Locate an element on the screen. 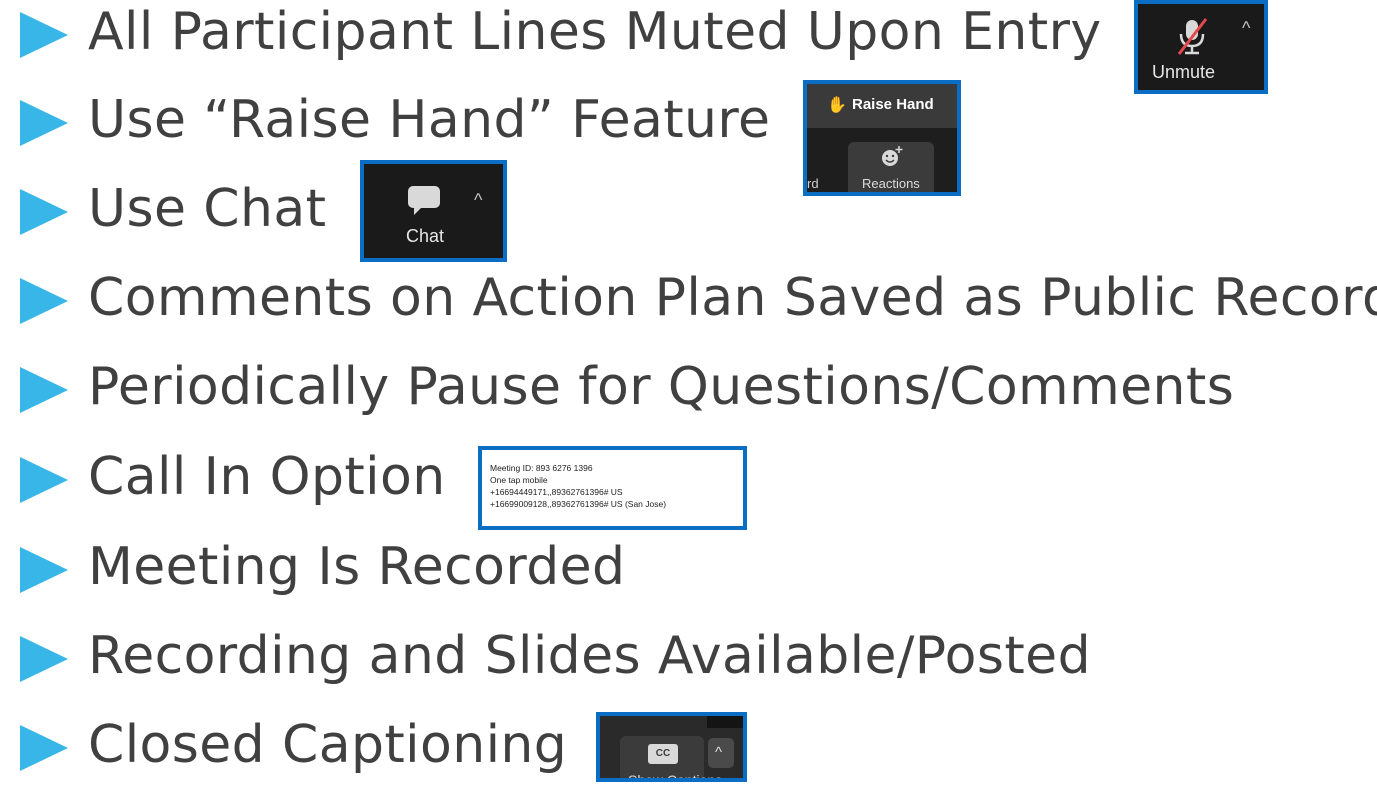  raised-hand-icon: ✋ is located at coordinates (837, 104).